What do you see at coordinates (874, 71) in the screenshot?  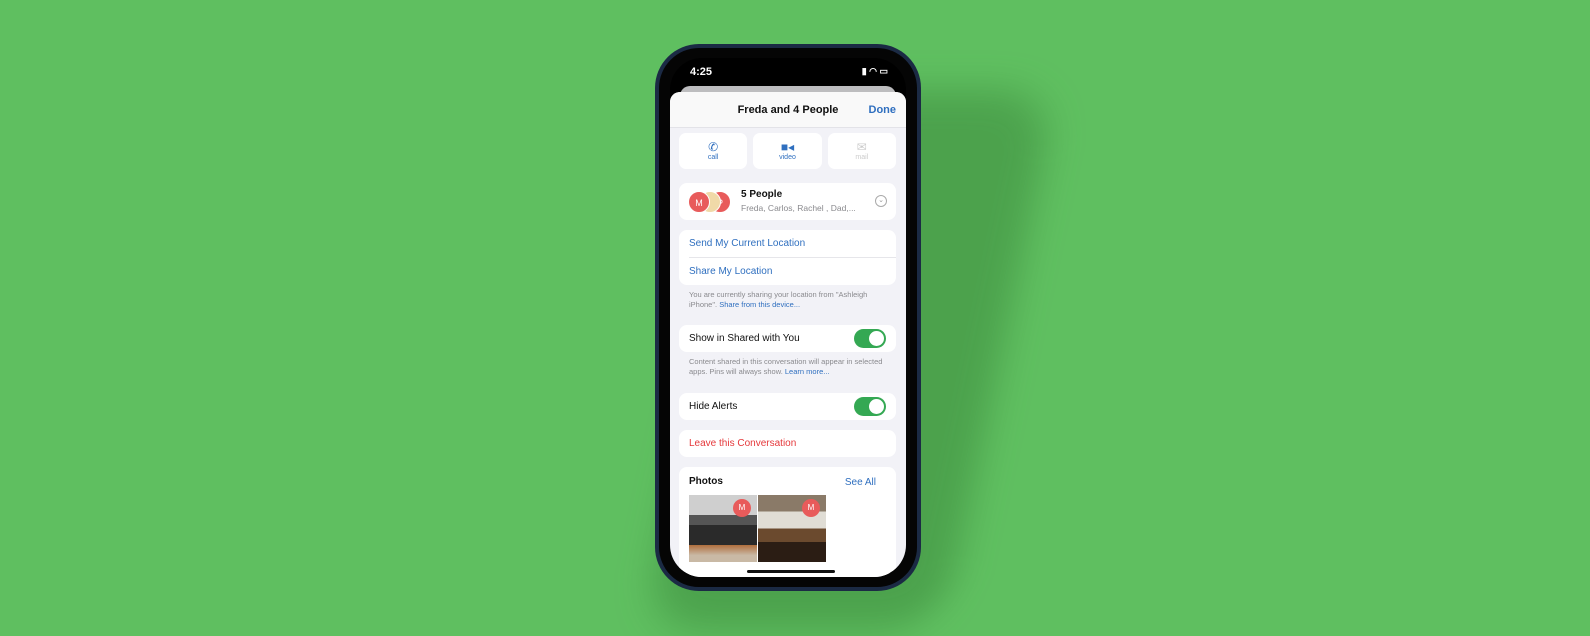 I see `status-icons: ▮ ◠ ▭` at bounding box center [874, 71].